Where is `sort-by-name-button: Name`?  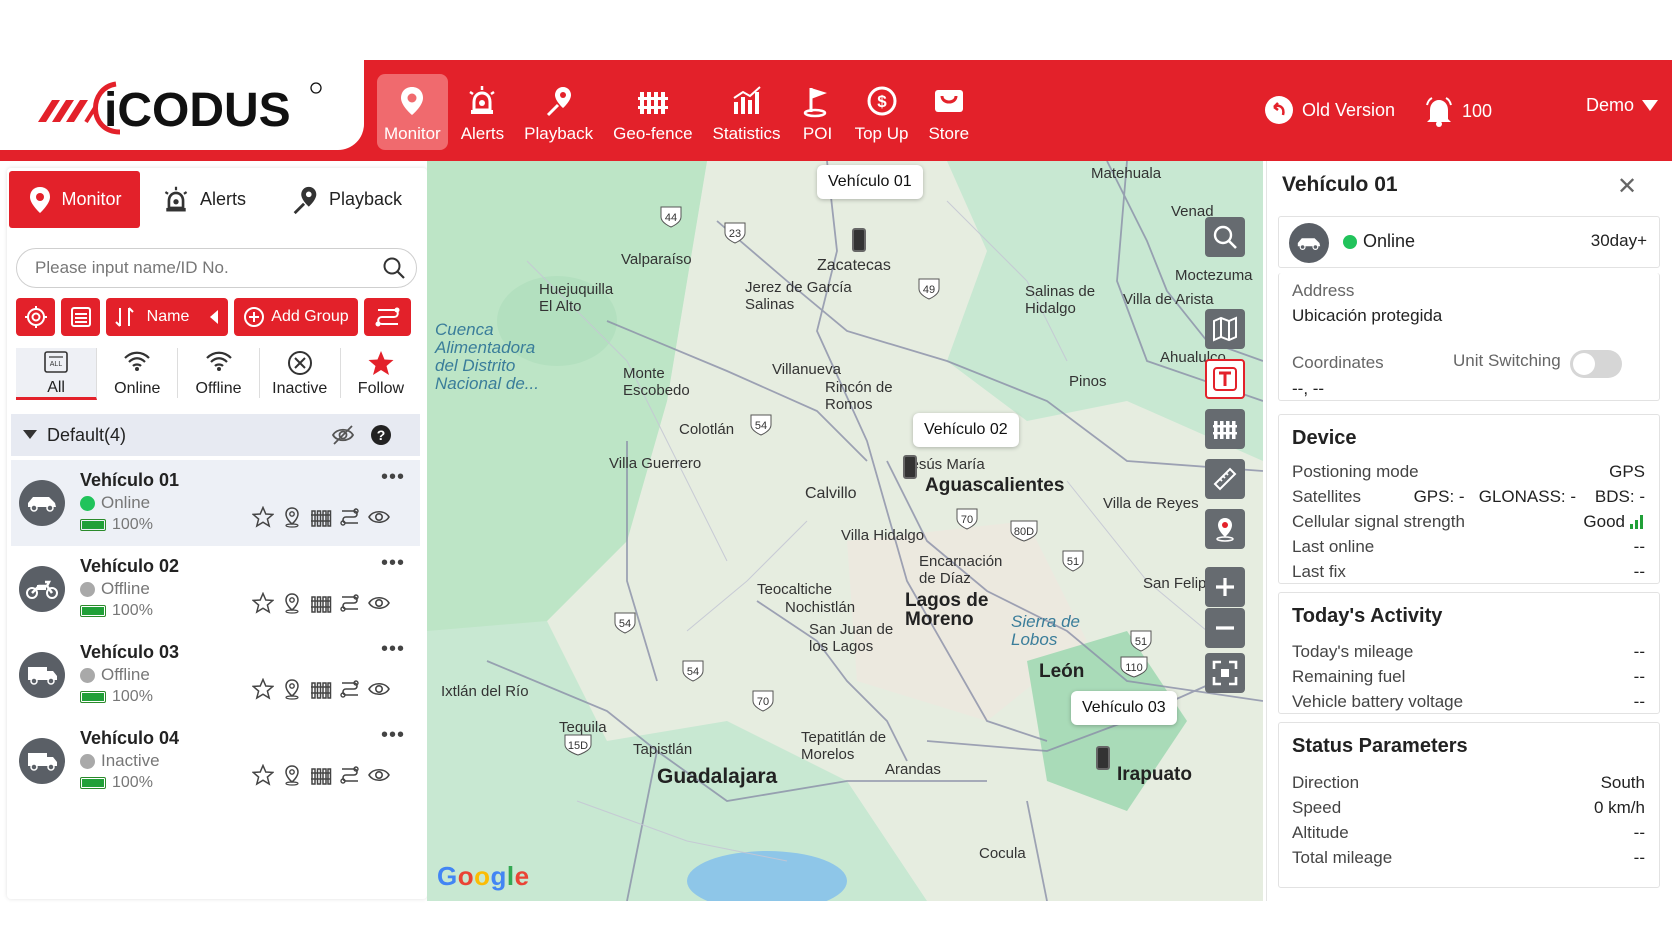 sort-by-name-button: Name is located at coordinates (167, 317).